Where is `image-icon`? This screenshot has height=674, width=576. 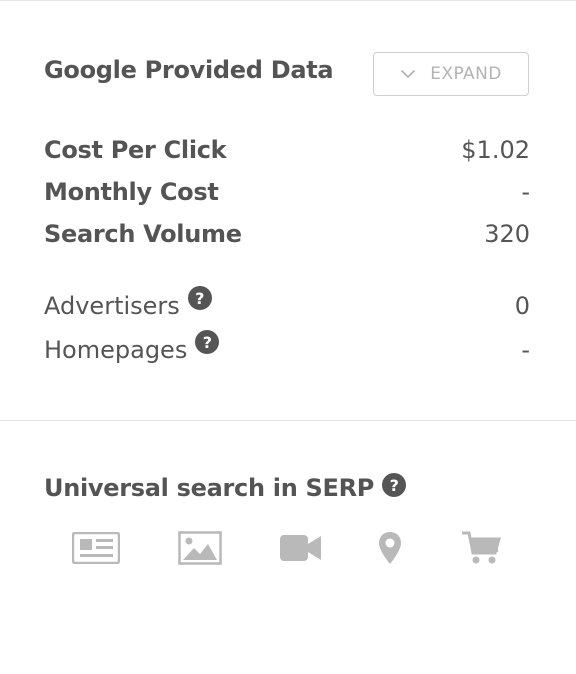 image-icon is located at coordinates (200, 548).